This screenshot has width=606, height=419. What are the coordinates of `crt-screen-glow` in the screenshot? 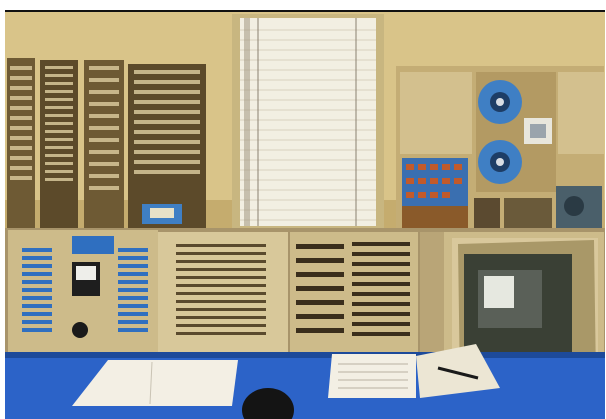 It's located at (499, 292).